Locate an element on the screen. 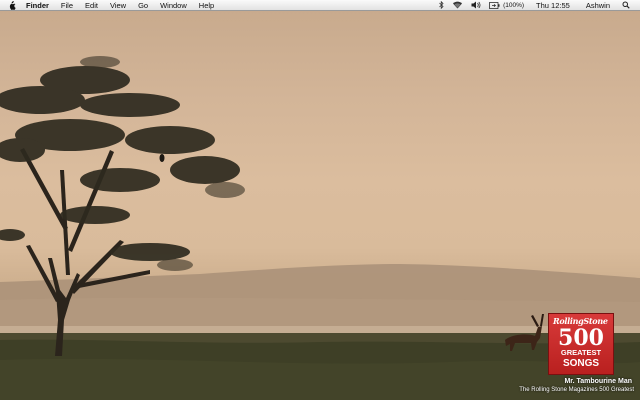  magnifier-icon is located at coordinates (626, 5).